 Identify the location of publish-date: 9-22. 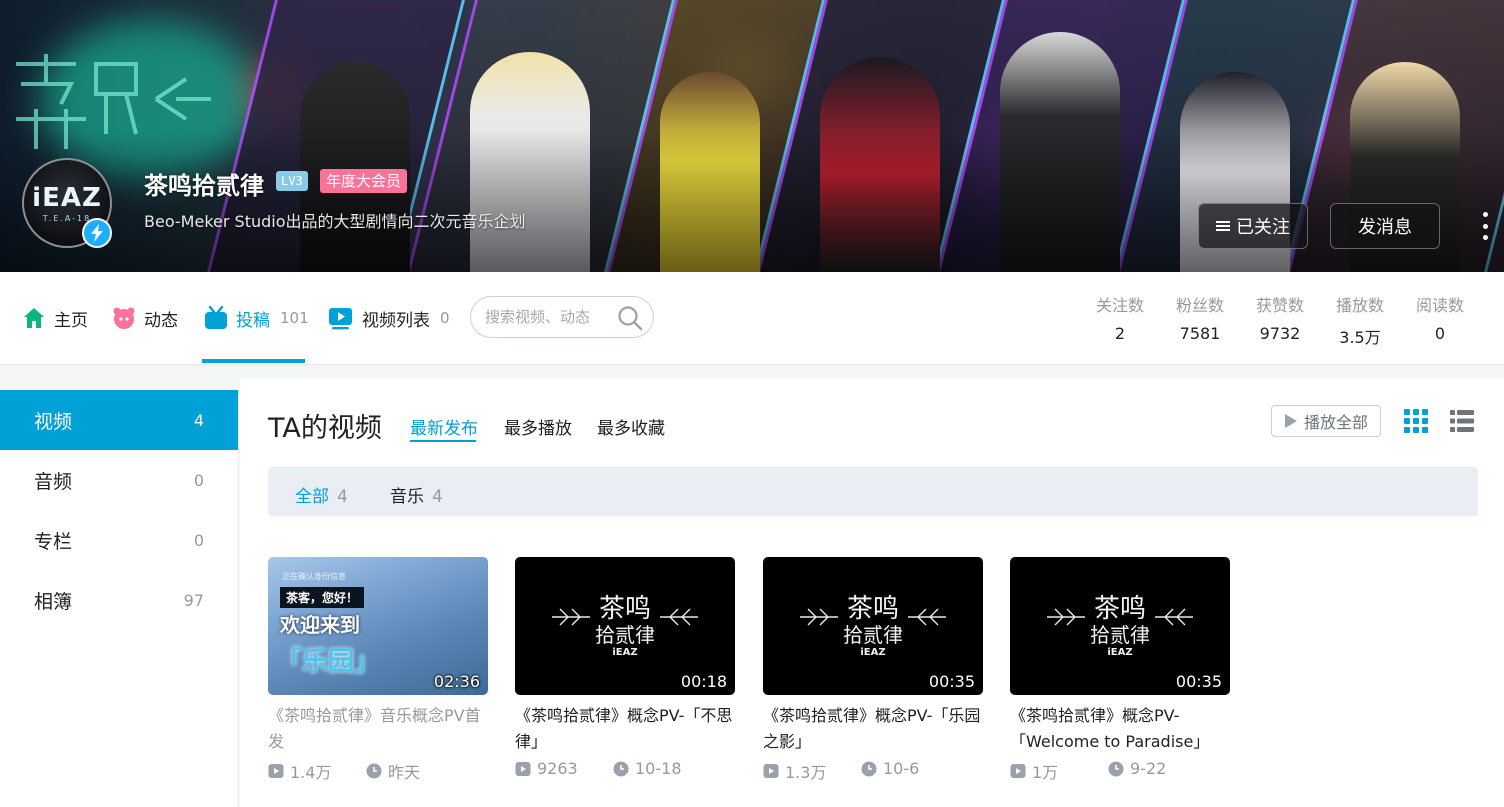
(1137, 768).